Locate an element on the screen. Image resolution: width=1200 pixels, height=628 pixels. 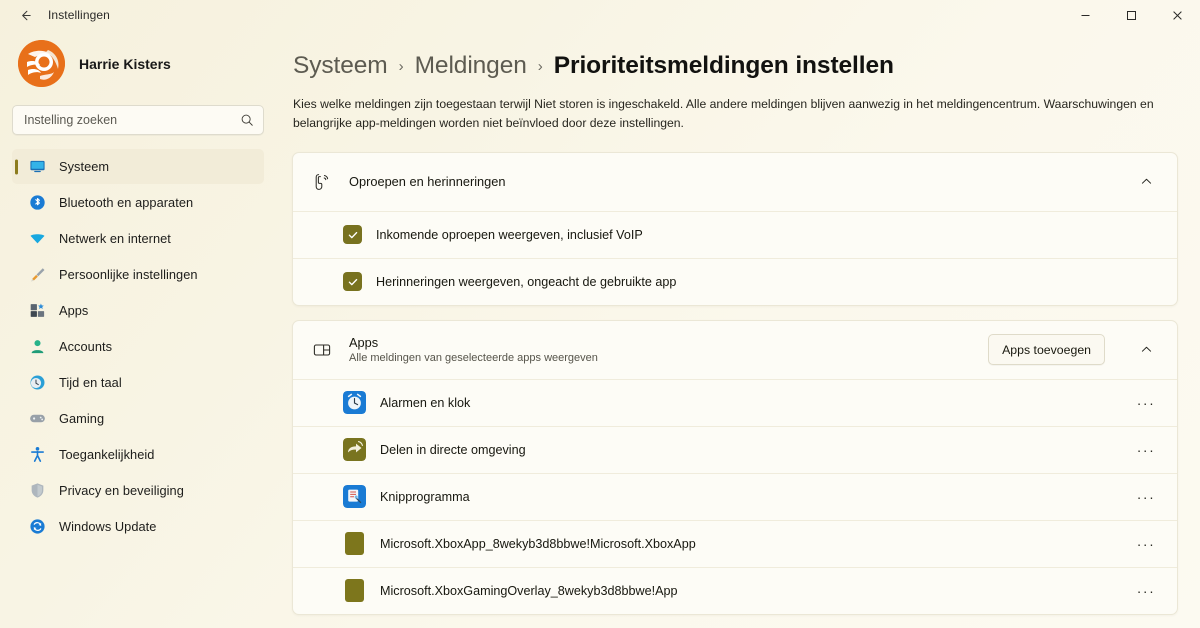
person-icon is located at coordinates (37, 347).